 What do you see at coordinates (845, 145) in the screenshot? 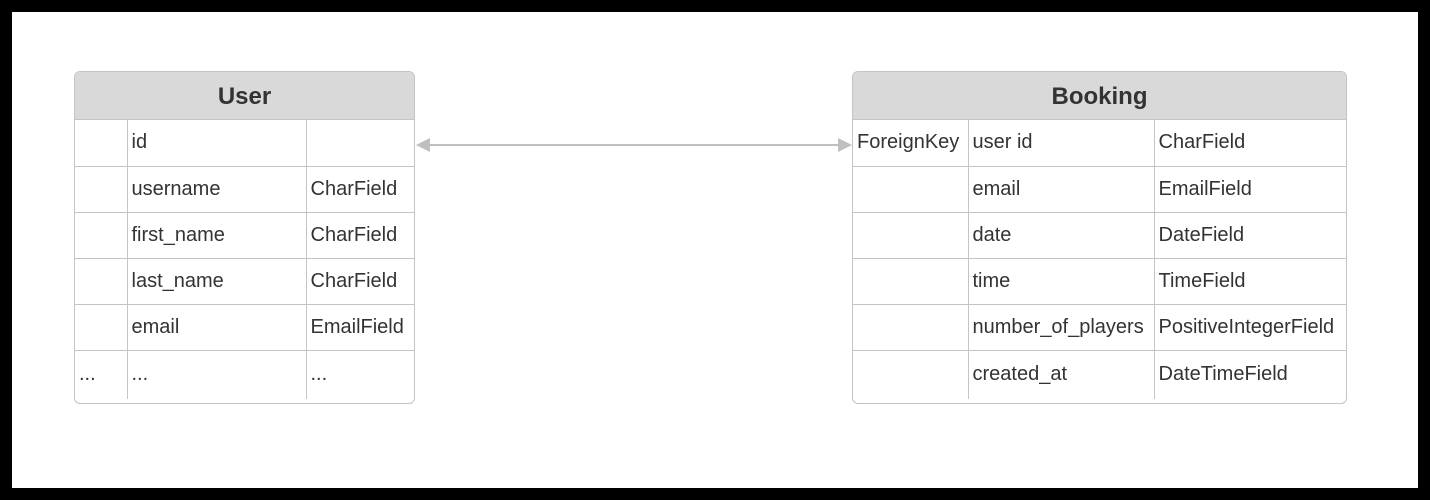
I see `arrowhead-right-icon` at bounding box center [845, 145].